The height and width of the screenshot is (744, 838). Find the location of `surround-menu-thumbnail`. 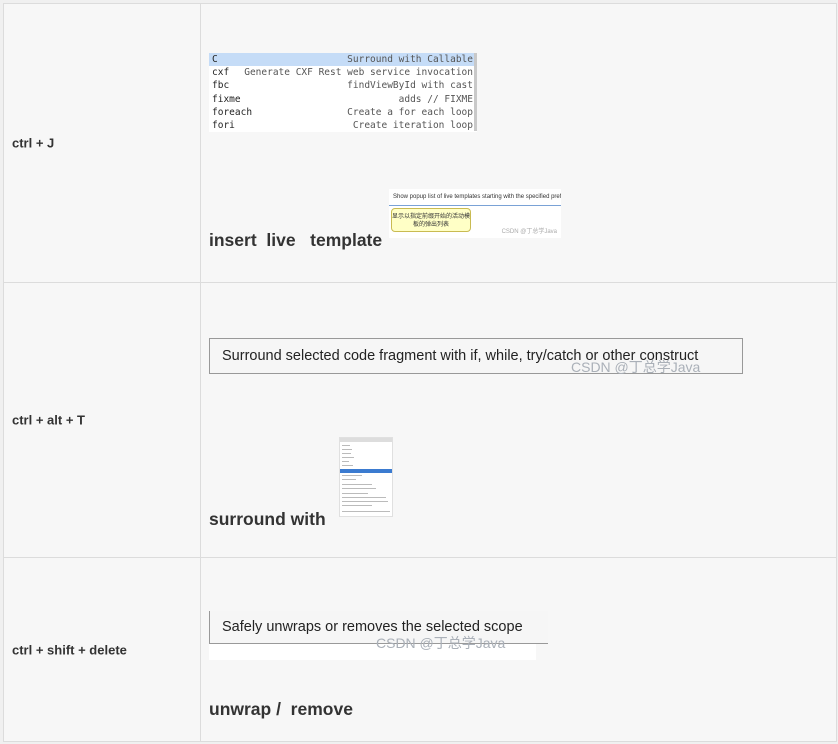

surround-menu-thumbnail is located at coordinates (366, 477).